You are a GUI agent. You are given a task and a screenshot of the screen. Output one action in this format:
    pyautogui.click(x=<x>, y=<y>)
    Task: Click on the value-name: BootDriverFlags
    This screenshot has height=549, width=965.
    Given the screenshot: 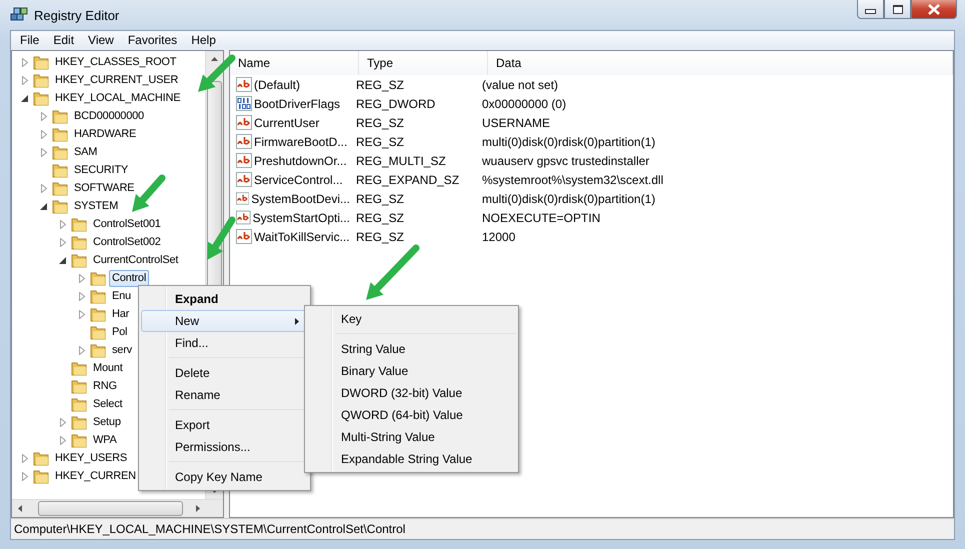 What is the action you would take?
    pyautogui.click(x=297, y=103)
    